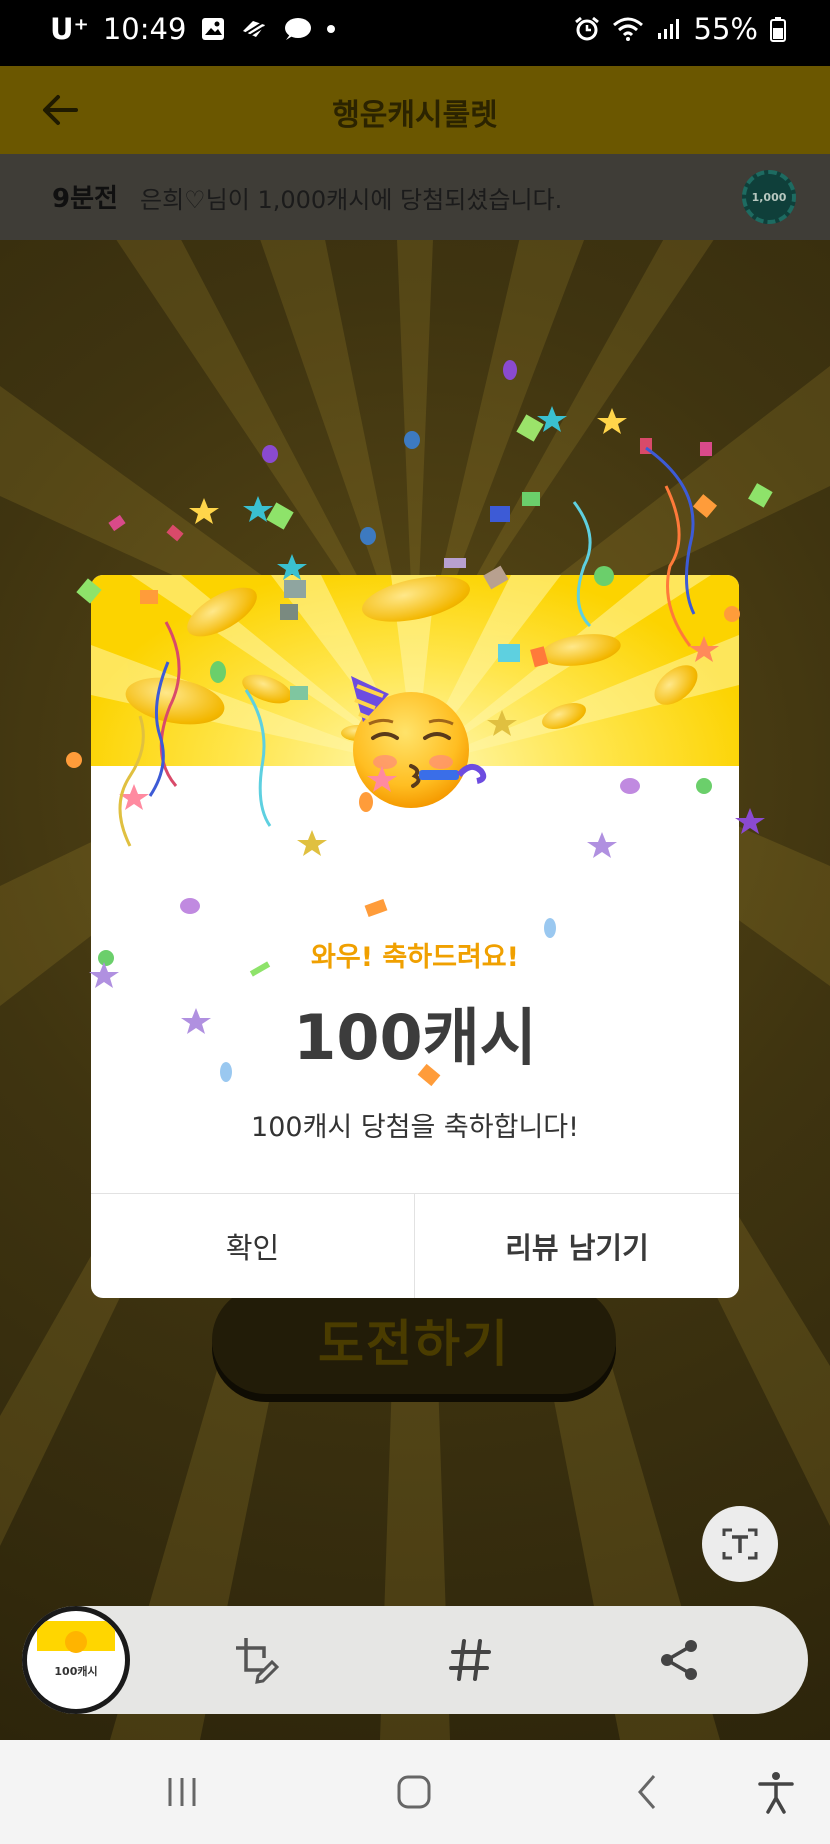 The width and height of the screenshot is (830, 1844). What do you see at coordinates (725, 29) in the screenshot?
I see `battery-percent: 55%` at bounding box center [725, 29].